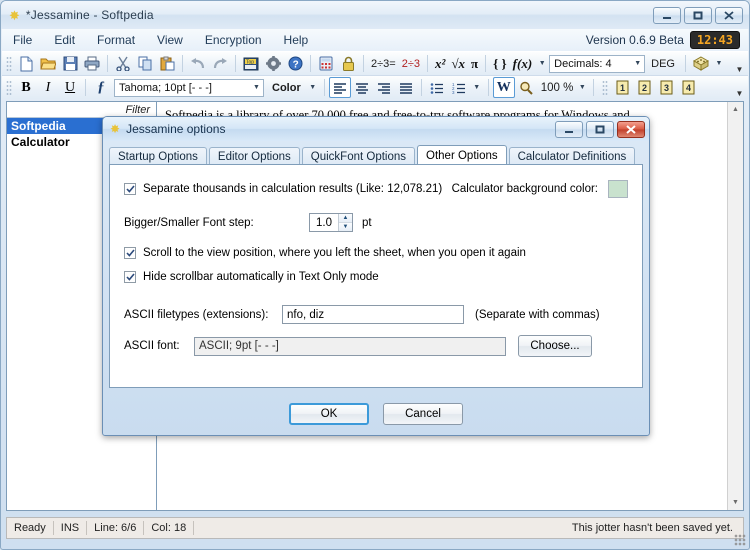 The width and height of the screenshot is (750, 550). What do you see at coordinates (600, 129) in the screenshot?
I see `dialog-maximize-button` at bounding box center [600, 129].